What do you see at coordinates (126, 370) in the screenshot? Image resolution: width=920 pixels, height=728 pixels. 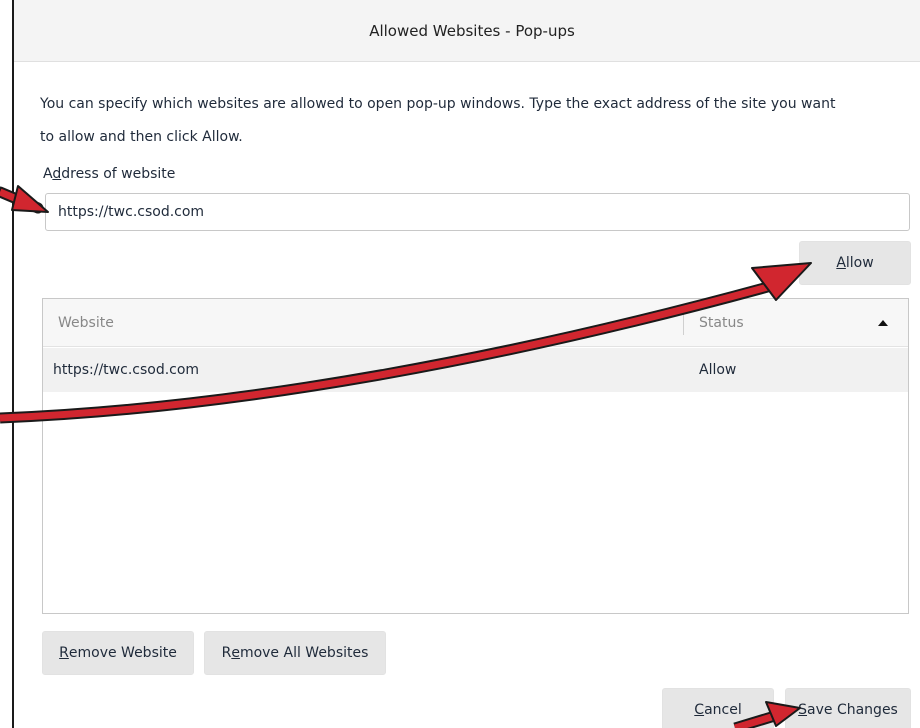 I see `row-website: https://twc.csod.com` at bounding box center [126, 370].